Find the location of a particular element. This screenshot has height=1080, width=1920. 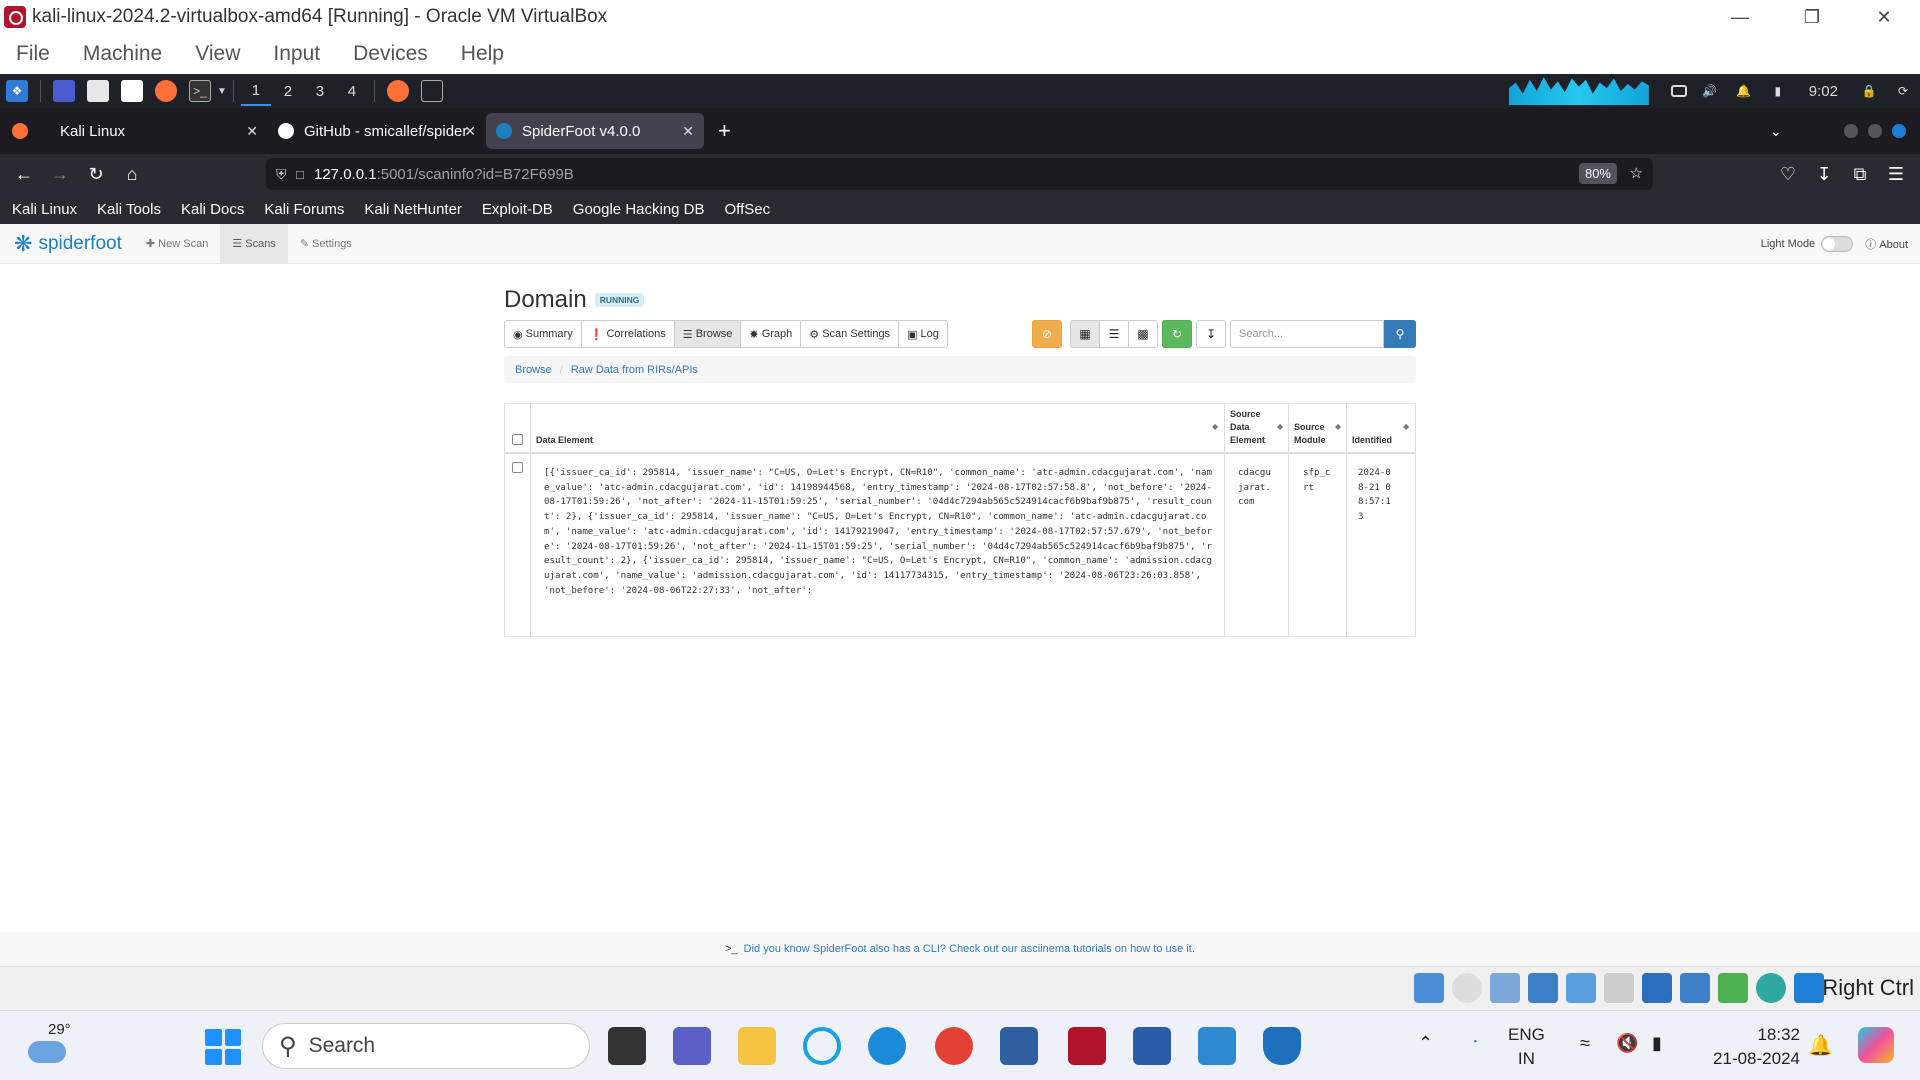

breadcrumb-browse: Browse is located at coordinates (533, 370).